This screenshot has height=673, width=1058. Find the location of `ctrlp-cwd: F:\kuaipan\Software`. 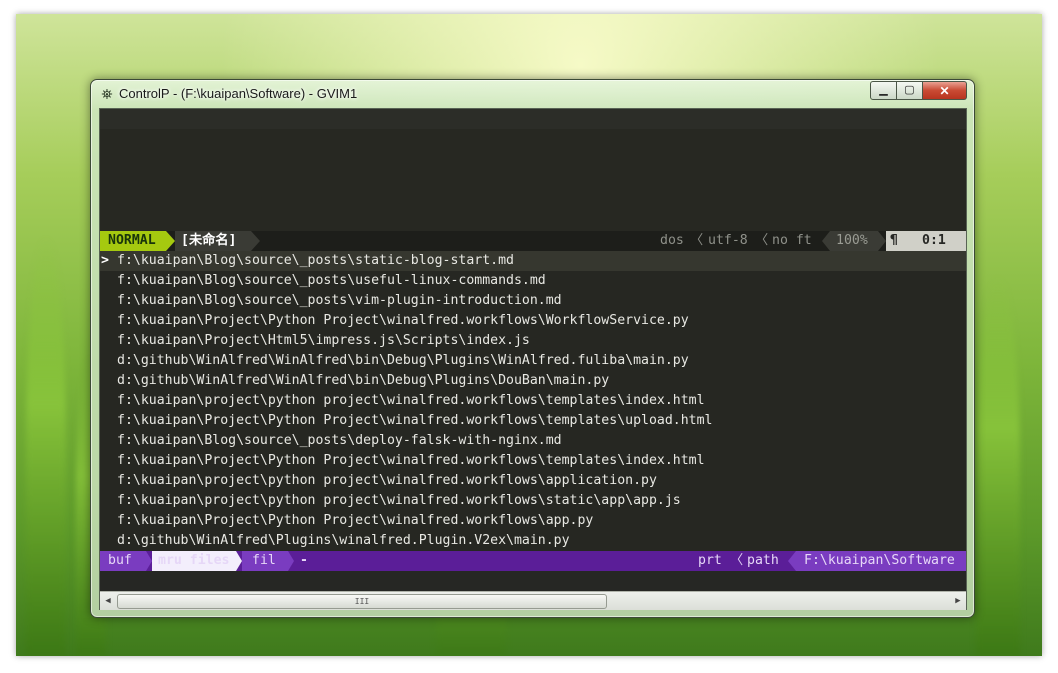

ctrlp-cwd: F:\kuaipan\Software is located at coordinates (881, 561).